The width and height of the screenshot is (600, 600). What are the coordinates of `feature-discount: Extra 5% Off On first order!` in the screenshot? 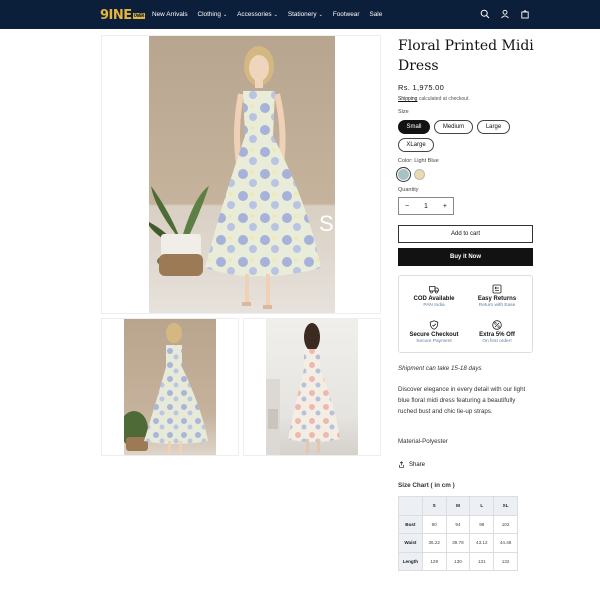 It's located at (497, 332).